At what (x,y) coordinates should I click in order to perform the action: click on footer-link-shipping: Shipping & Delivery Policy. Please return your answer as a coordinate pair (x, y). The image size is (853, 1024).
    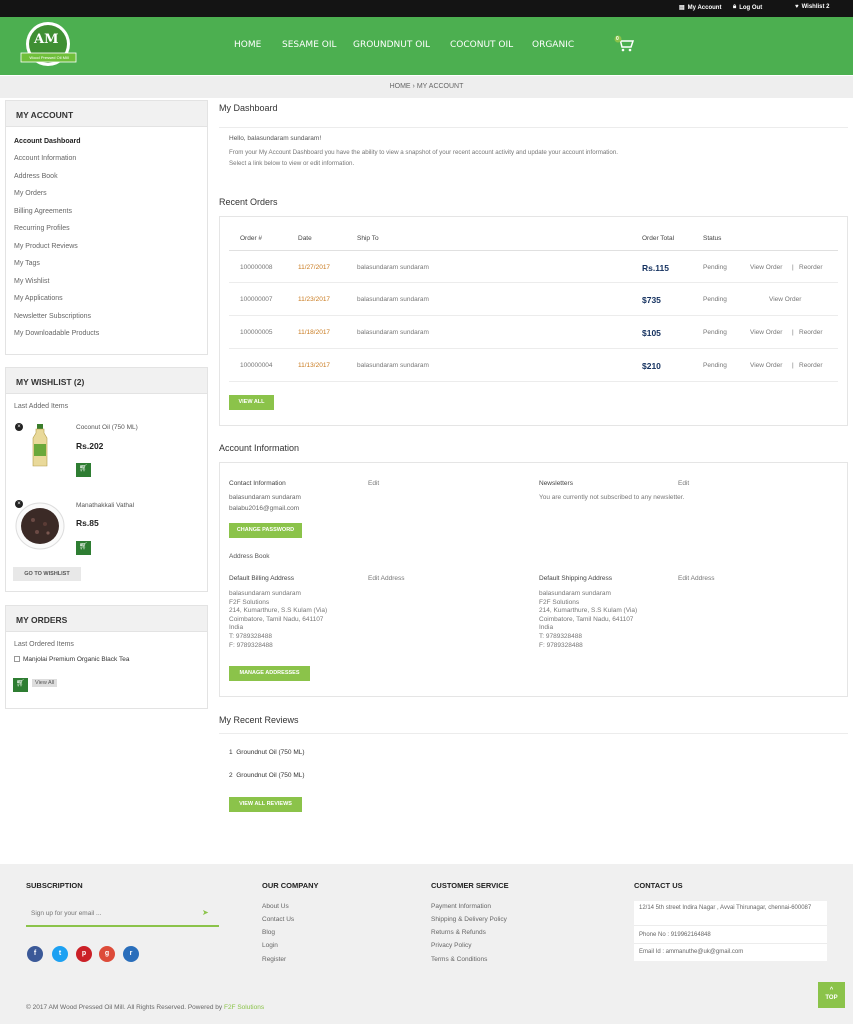
    Looking at the image, I should click on (469, 919).